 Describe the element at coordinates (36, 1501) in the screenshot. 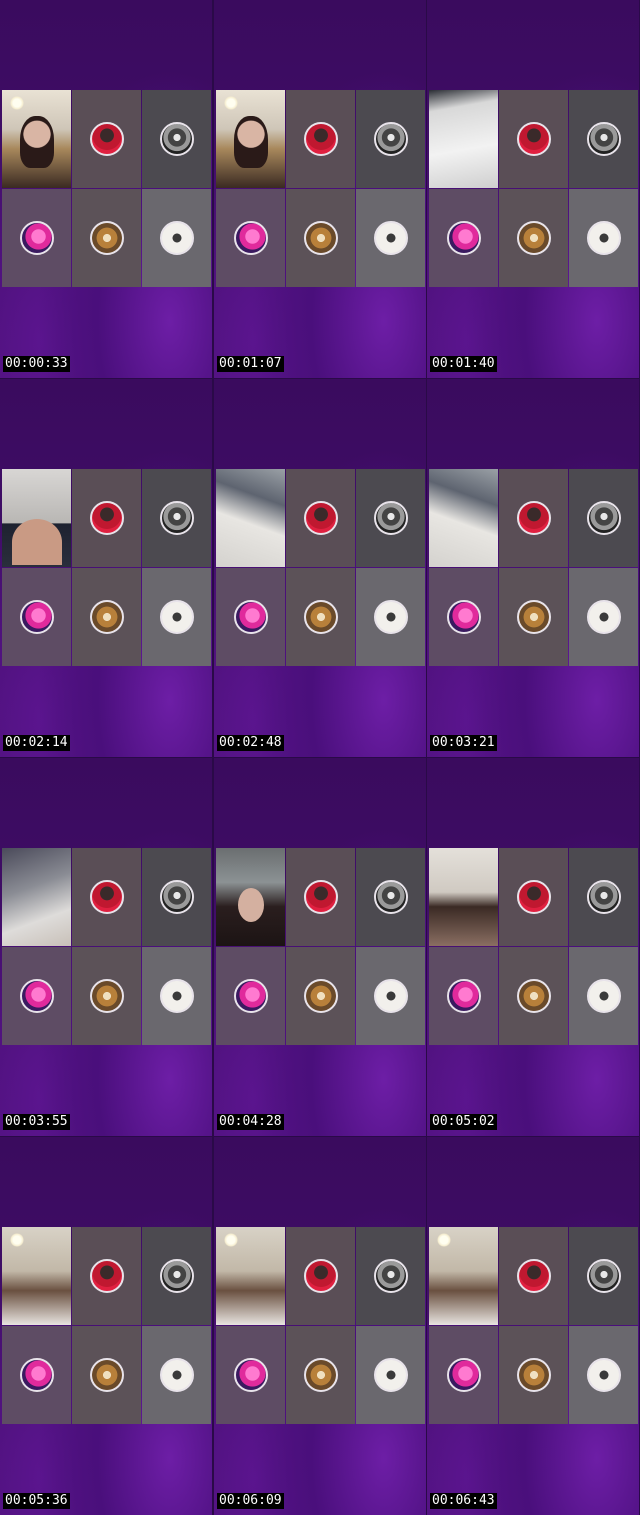

I see `timestamp-label: 00:05:36` at that location.